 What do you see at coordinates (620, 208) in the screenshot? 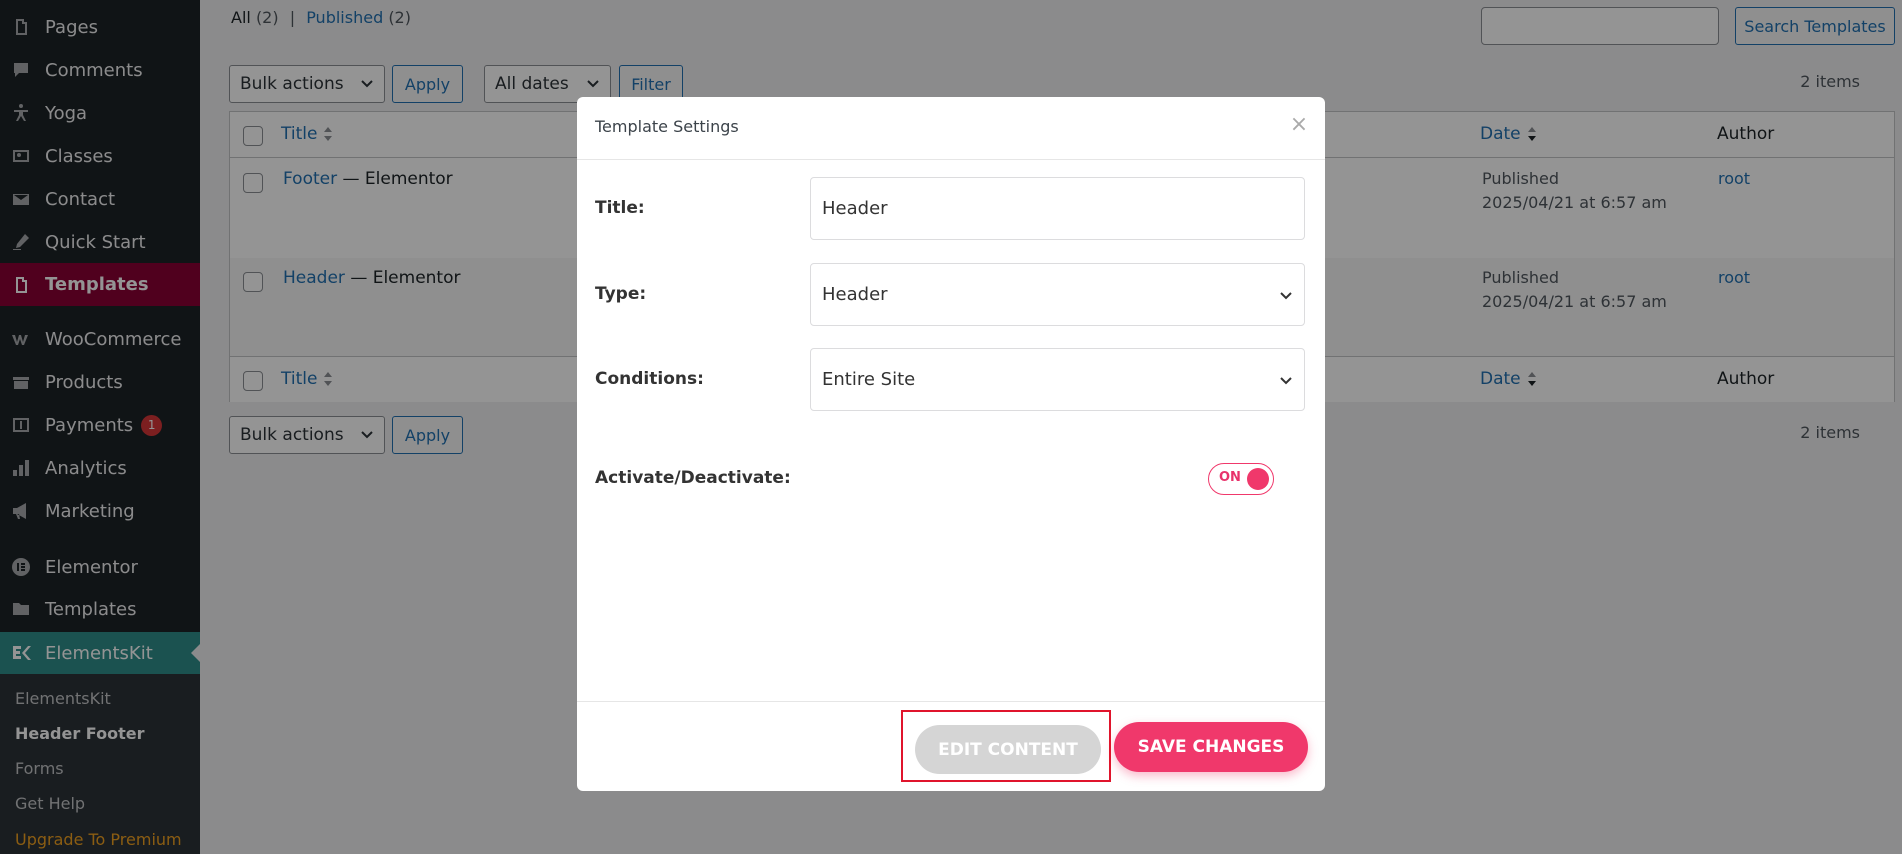
I see `title-label: Title:` at bounding box center [620, 208].